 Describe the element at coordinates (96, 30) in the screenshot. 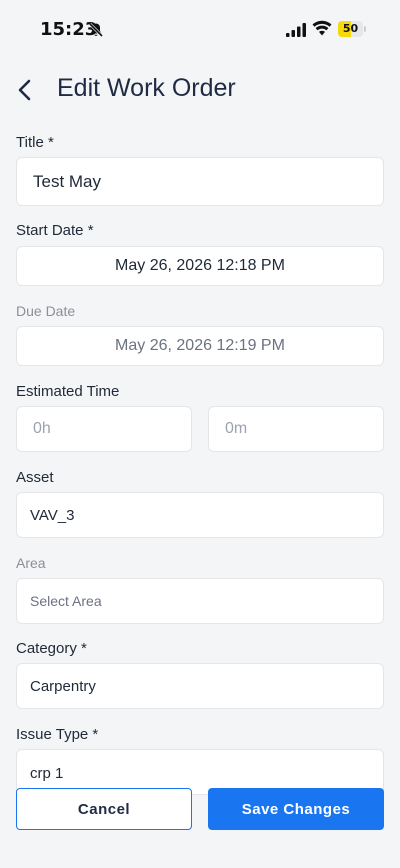

I see `bell-slash-icon` at that location.